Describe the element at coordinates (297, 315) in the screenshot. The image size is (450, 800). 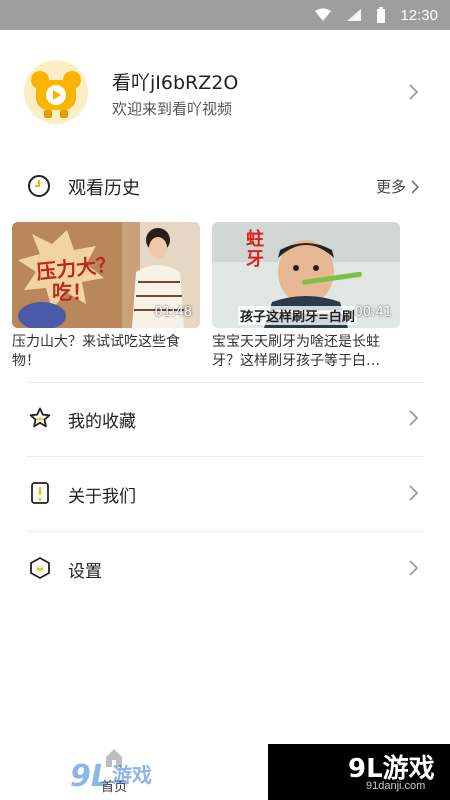
I see `thumbnail-text: 孩子这样刷牙=白刷` at that location.